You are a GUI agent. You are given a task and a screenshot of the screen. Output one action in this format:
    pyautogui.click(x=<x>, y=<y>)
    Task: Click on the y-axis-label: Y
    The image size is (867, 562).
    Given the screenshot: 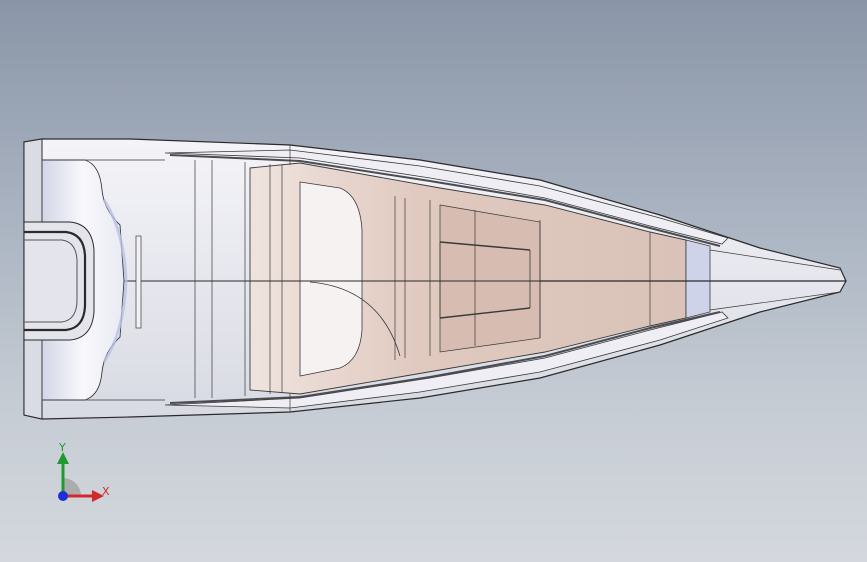 What is the action you would take?
    pyautogui.click(x=62, y=447)
    